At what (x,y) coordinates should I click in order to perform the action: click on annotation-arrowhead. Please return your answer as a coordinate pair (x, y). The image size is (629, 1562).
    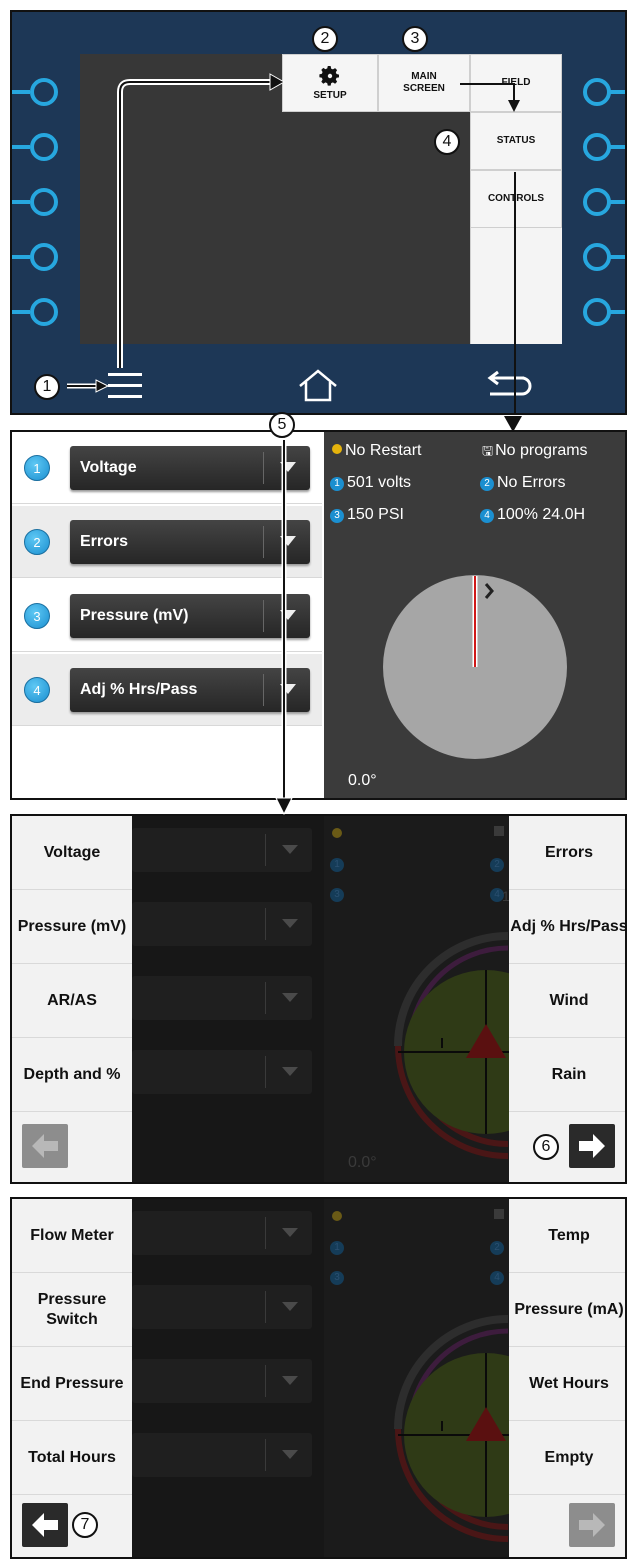
    Looking at the image, I should click on (513, 424).